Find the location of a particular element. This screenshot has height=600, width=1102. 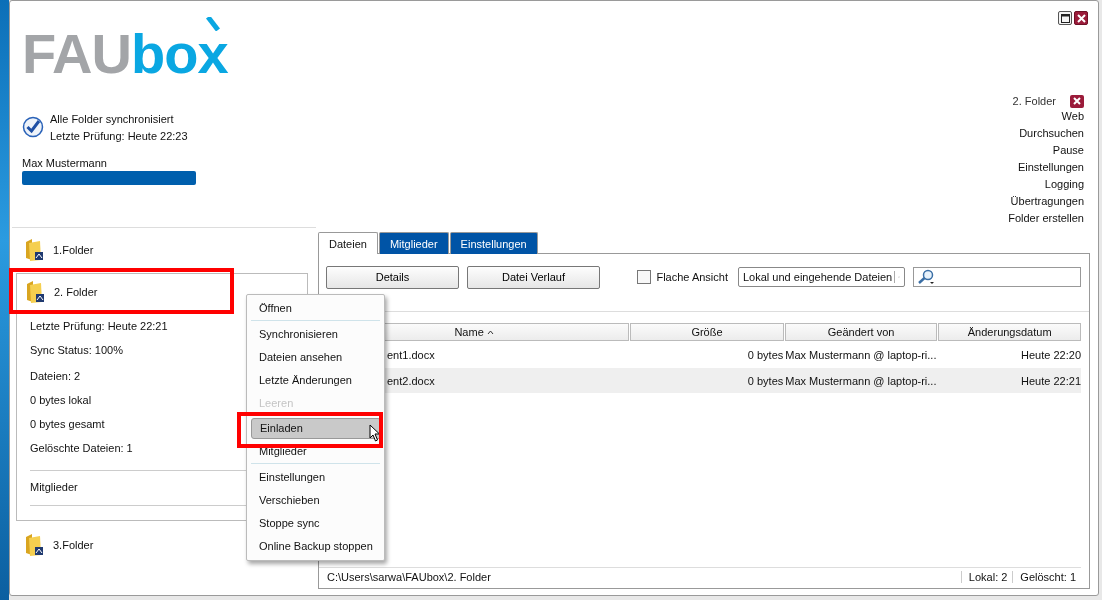

folder-detail: 0 bytes lokal is located at coordinates (61, 400).